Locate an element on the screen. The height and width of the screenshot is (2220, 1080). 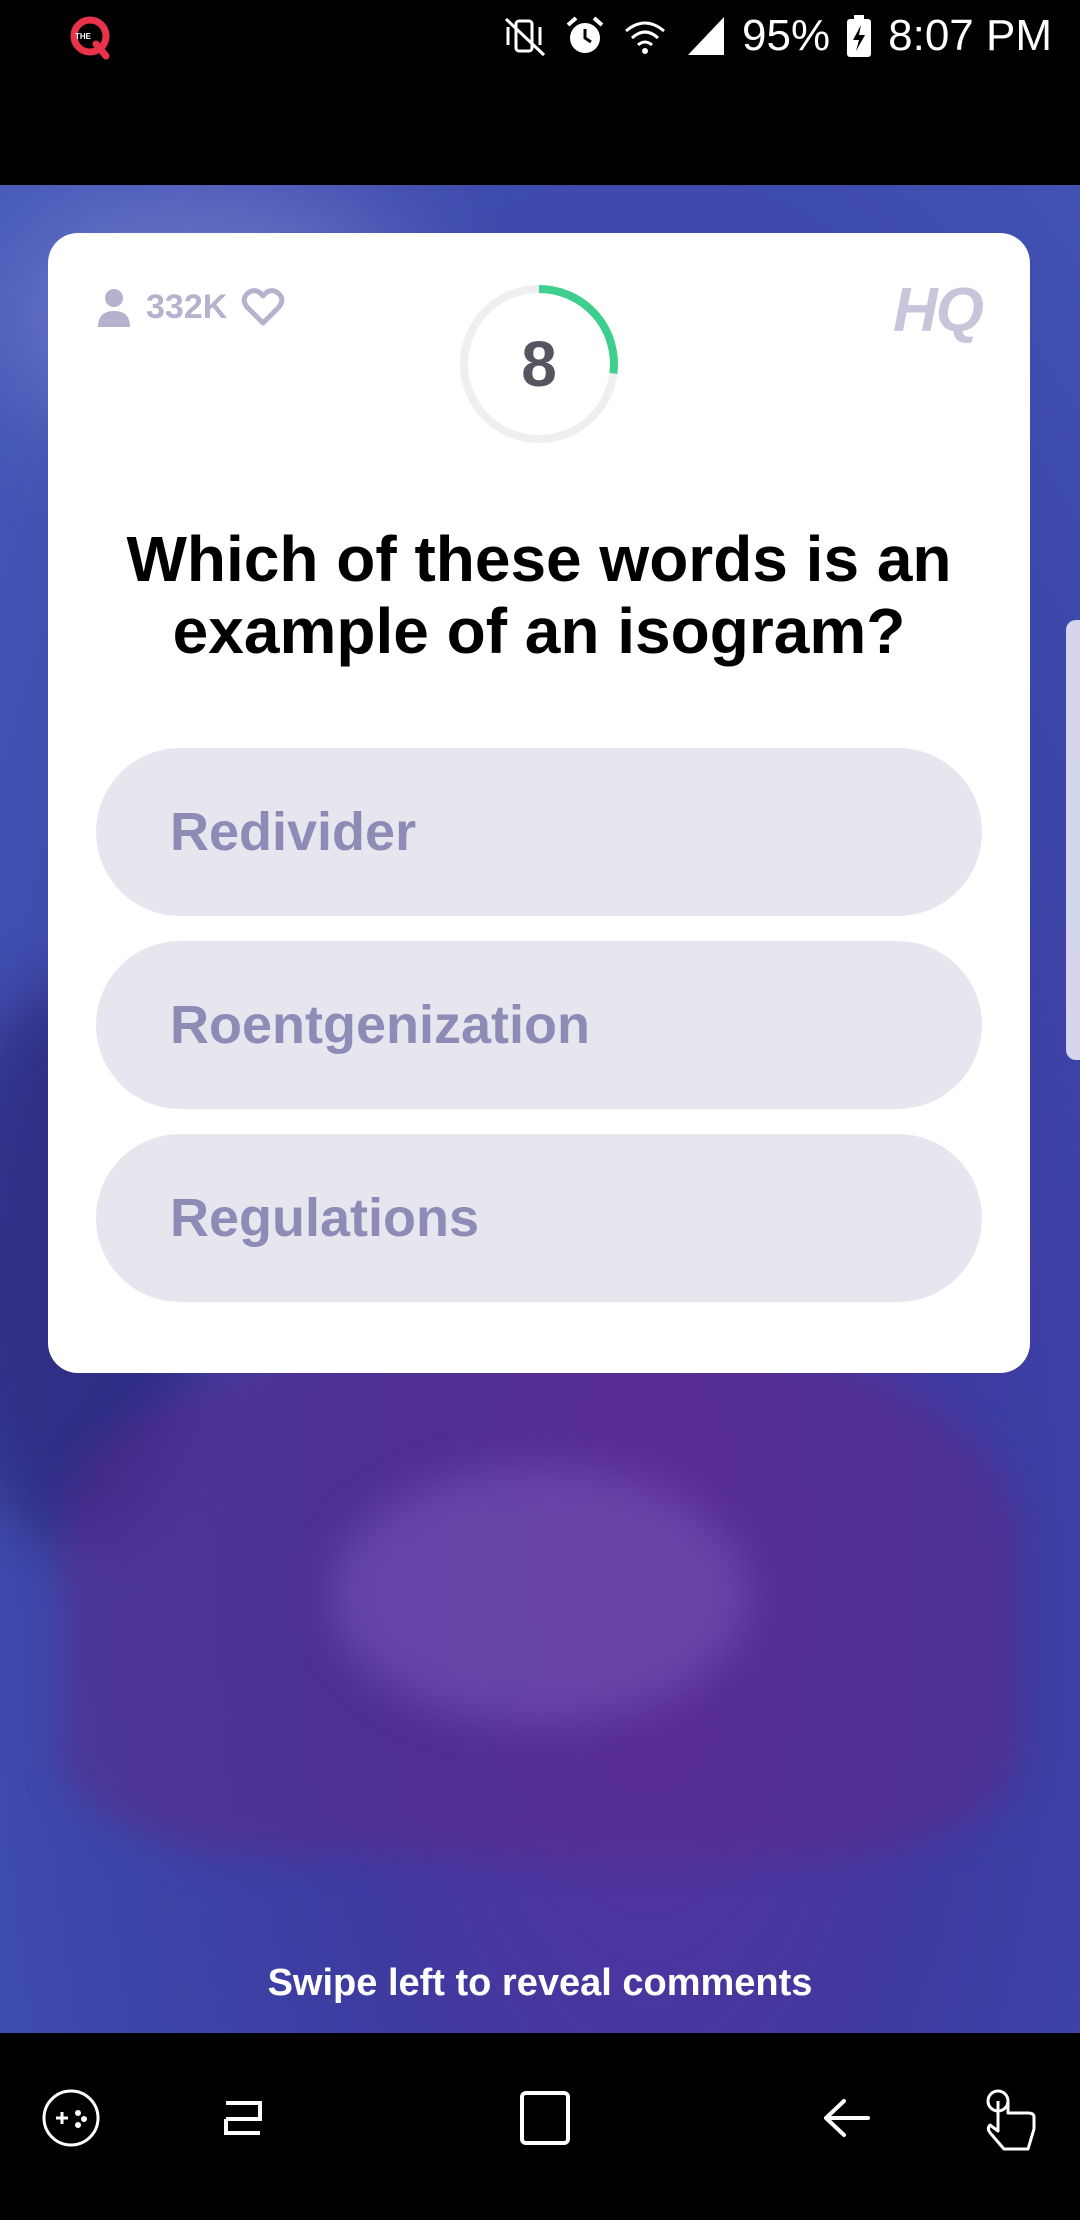
status-icons: 95% 8:07 PM is located at coordinates (777, 36).